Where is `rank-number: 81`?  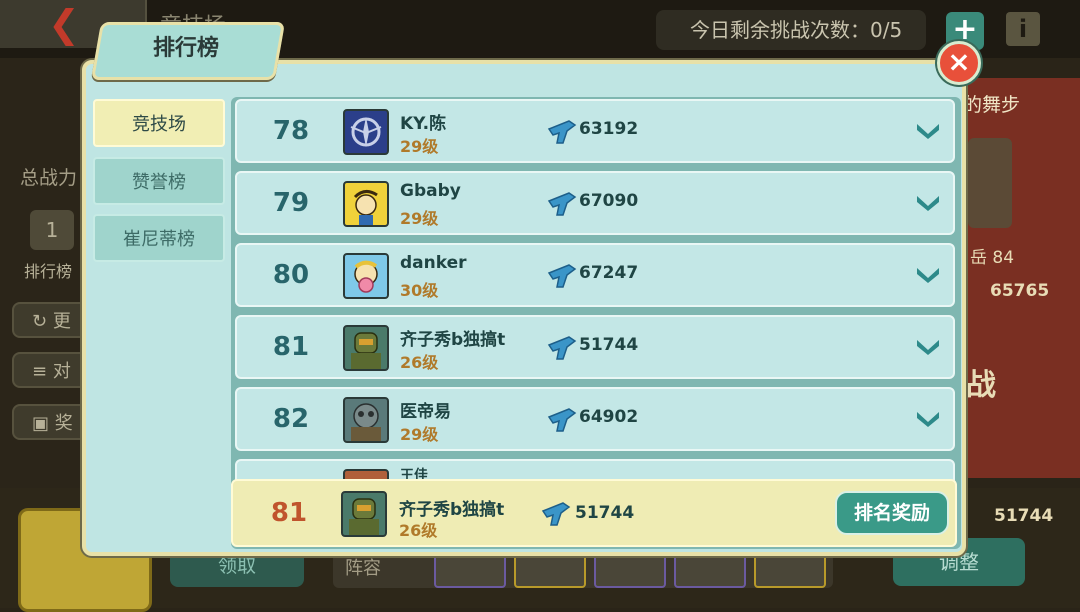
rank-number: 81 is located at coordinates (291, 347).